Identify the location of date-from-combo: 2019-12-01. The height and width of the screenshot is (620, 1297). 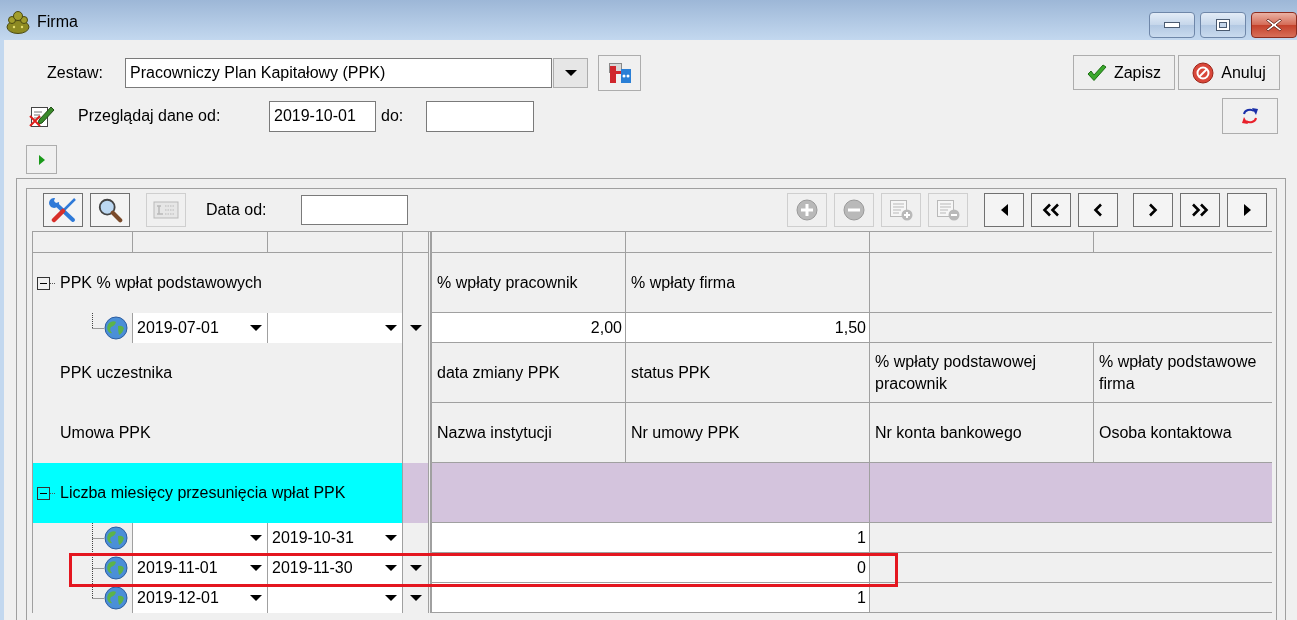
(200, 598).